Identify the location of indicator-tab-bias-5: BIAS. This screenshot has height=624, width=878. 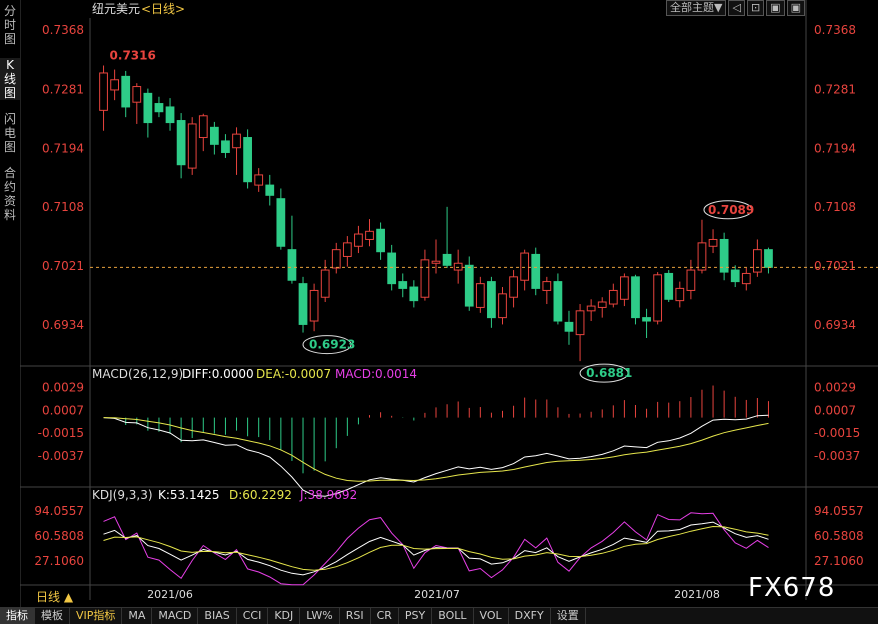
(217, 616).